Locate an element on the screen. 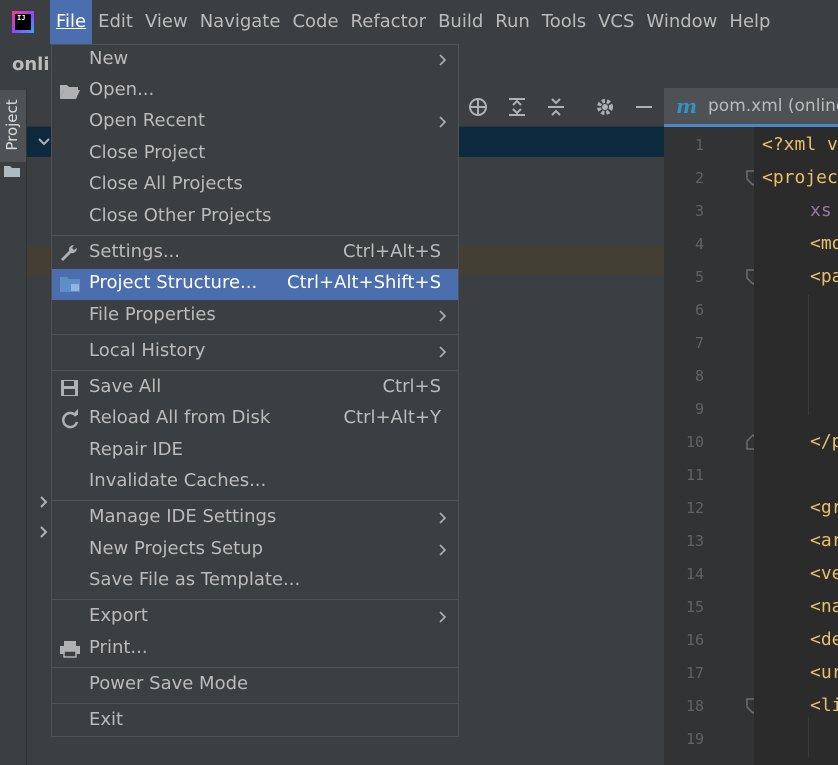  editor-tab-bar: m pom.xml (online is located at coordinates (751, 107).